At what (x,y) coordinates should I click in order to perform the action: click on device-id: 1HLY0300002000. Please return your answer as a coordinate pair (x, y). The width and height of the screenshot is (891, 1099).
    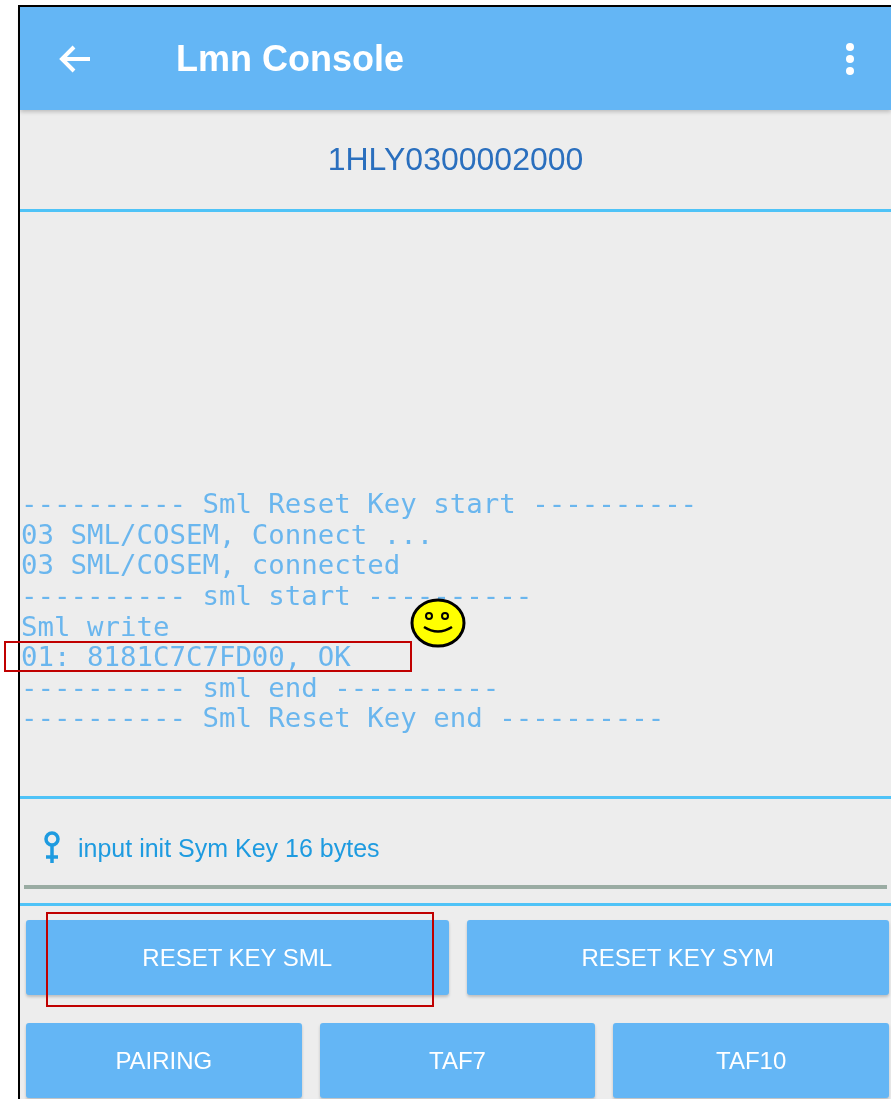
    Looking at the image, I should click on (455, 159).